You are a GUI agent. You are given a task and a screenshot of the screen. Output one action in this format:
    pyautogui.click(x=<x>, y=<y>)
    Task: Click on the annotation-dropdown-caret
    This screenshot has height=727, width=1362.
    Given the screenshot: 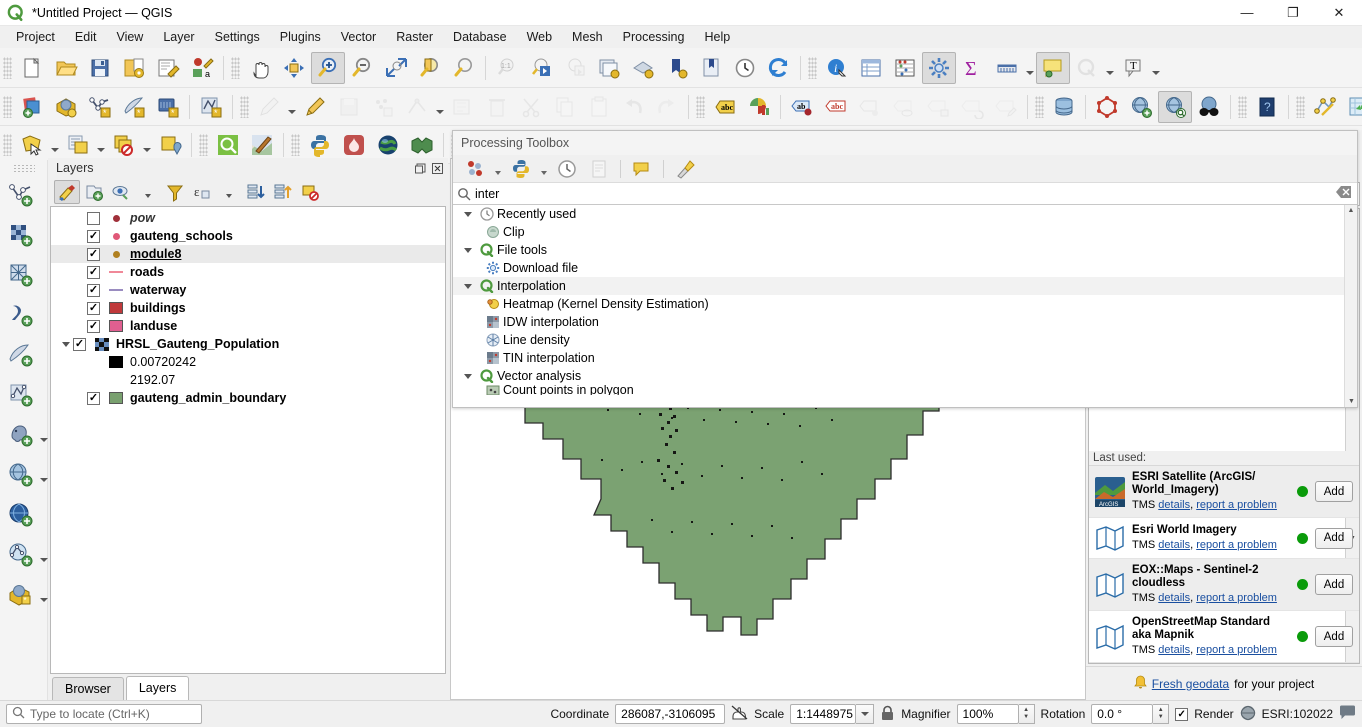 What is the action you would take?
    pyautogui.click(x=1110, y=68)
    